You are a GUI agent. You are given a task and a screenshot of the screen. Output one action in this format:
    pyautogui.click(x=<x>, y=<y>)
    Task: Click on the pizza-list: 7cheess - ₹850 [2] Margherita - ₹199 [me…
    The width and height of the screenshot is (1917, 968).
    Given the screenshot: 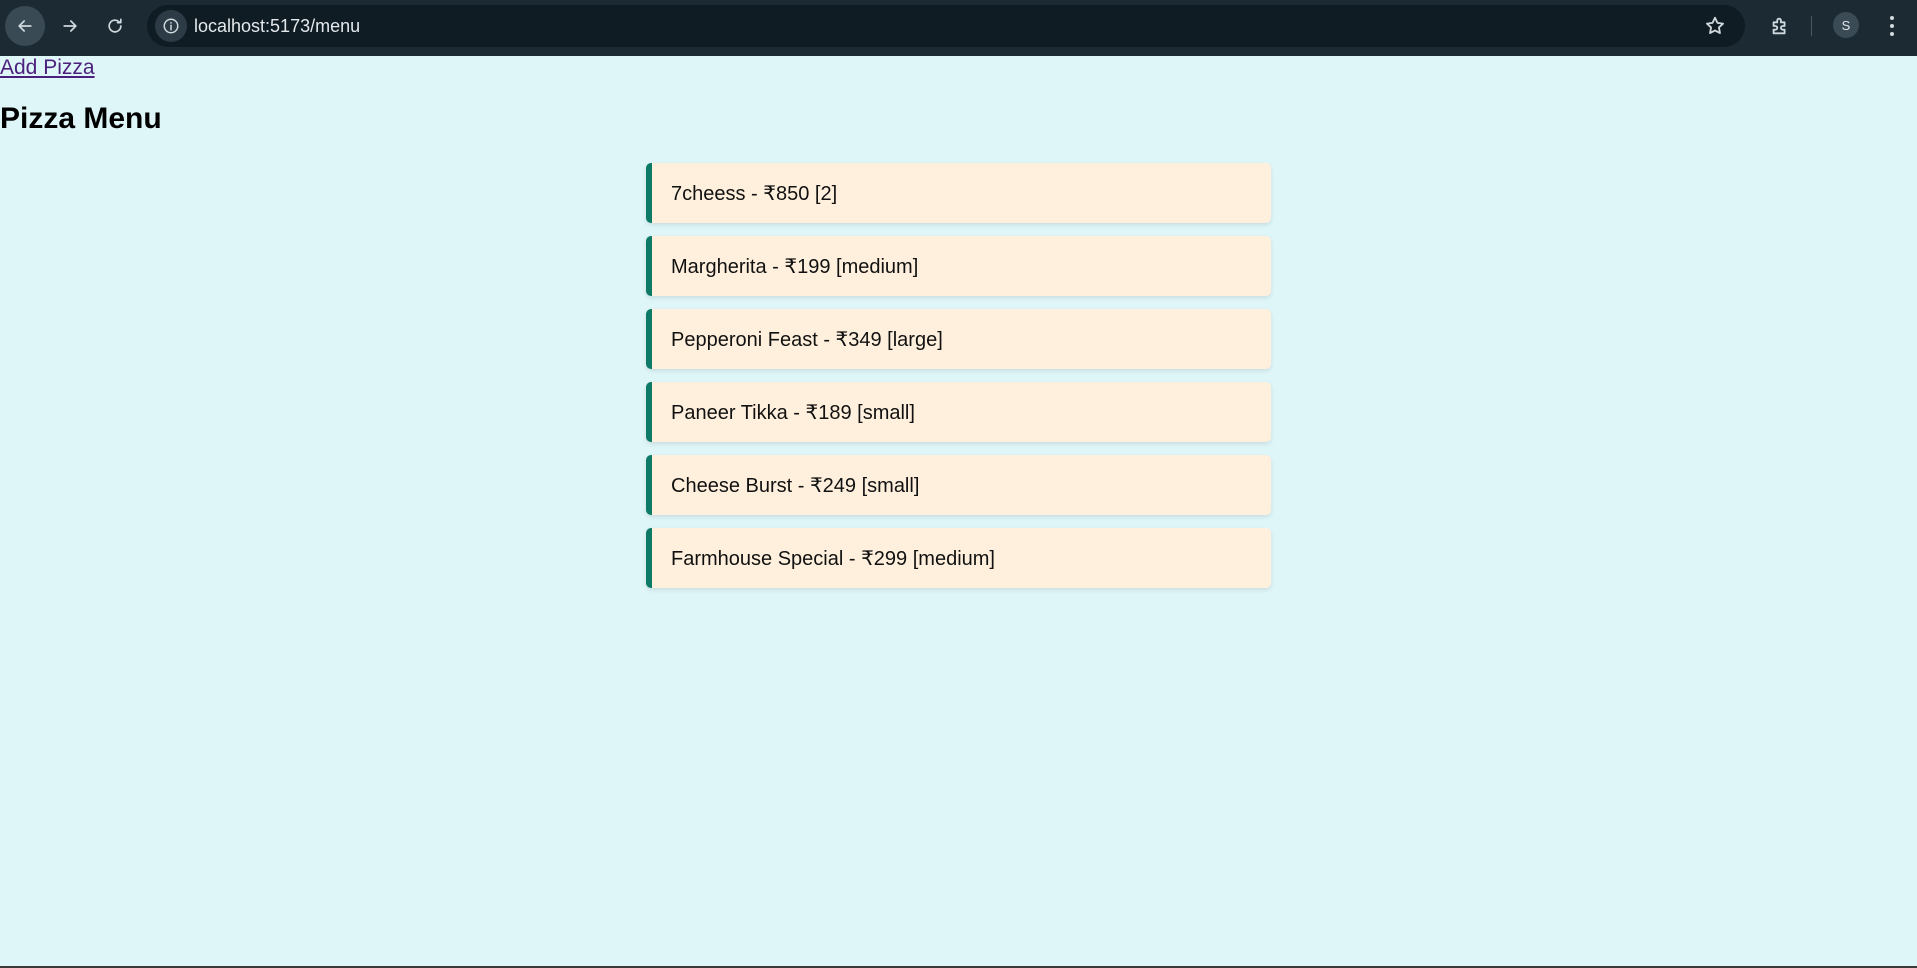 What is the action you would take?
    pyautogui.click(x=958, y=382)
    